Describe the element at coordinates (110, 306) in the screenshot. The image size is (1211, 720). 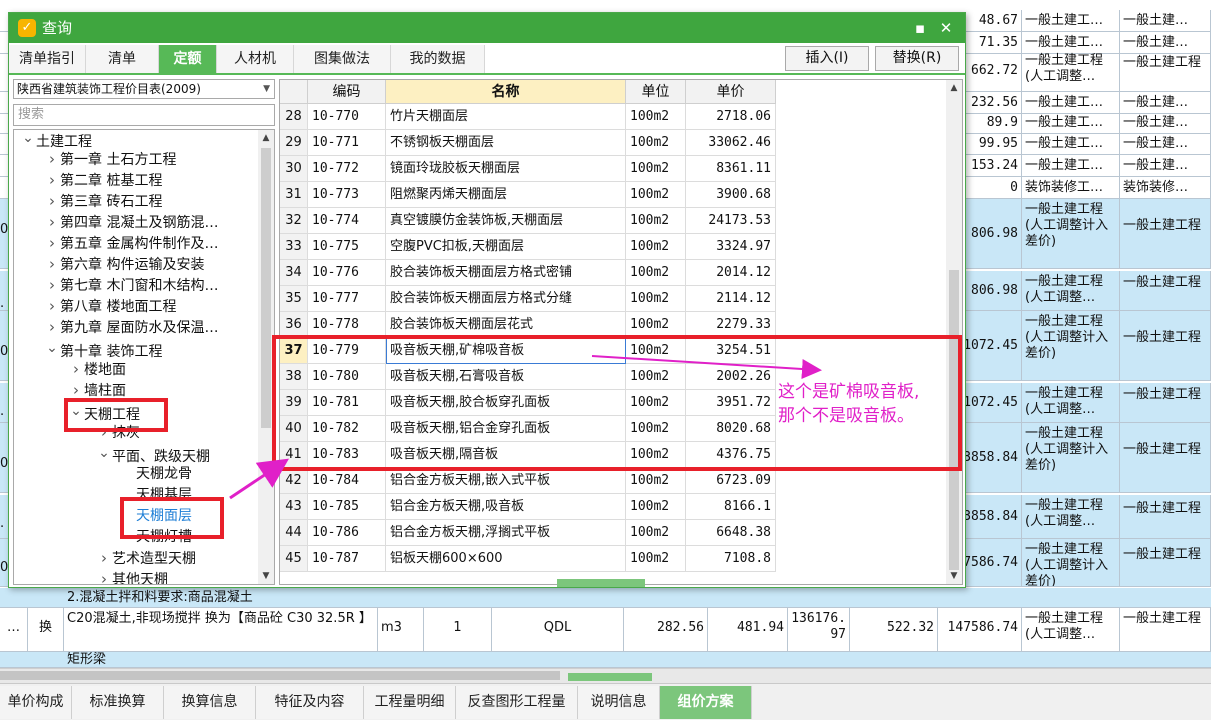
I see `tree-node: › 第八章 楼地面工程` at that location.